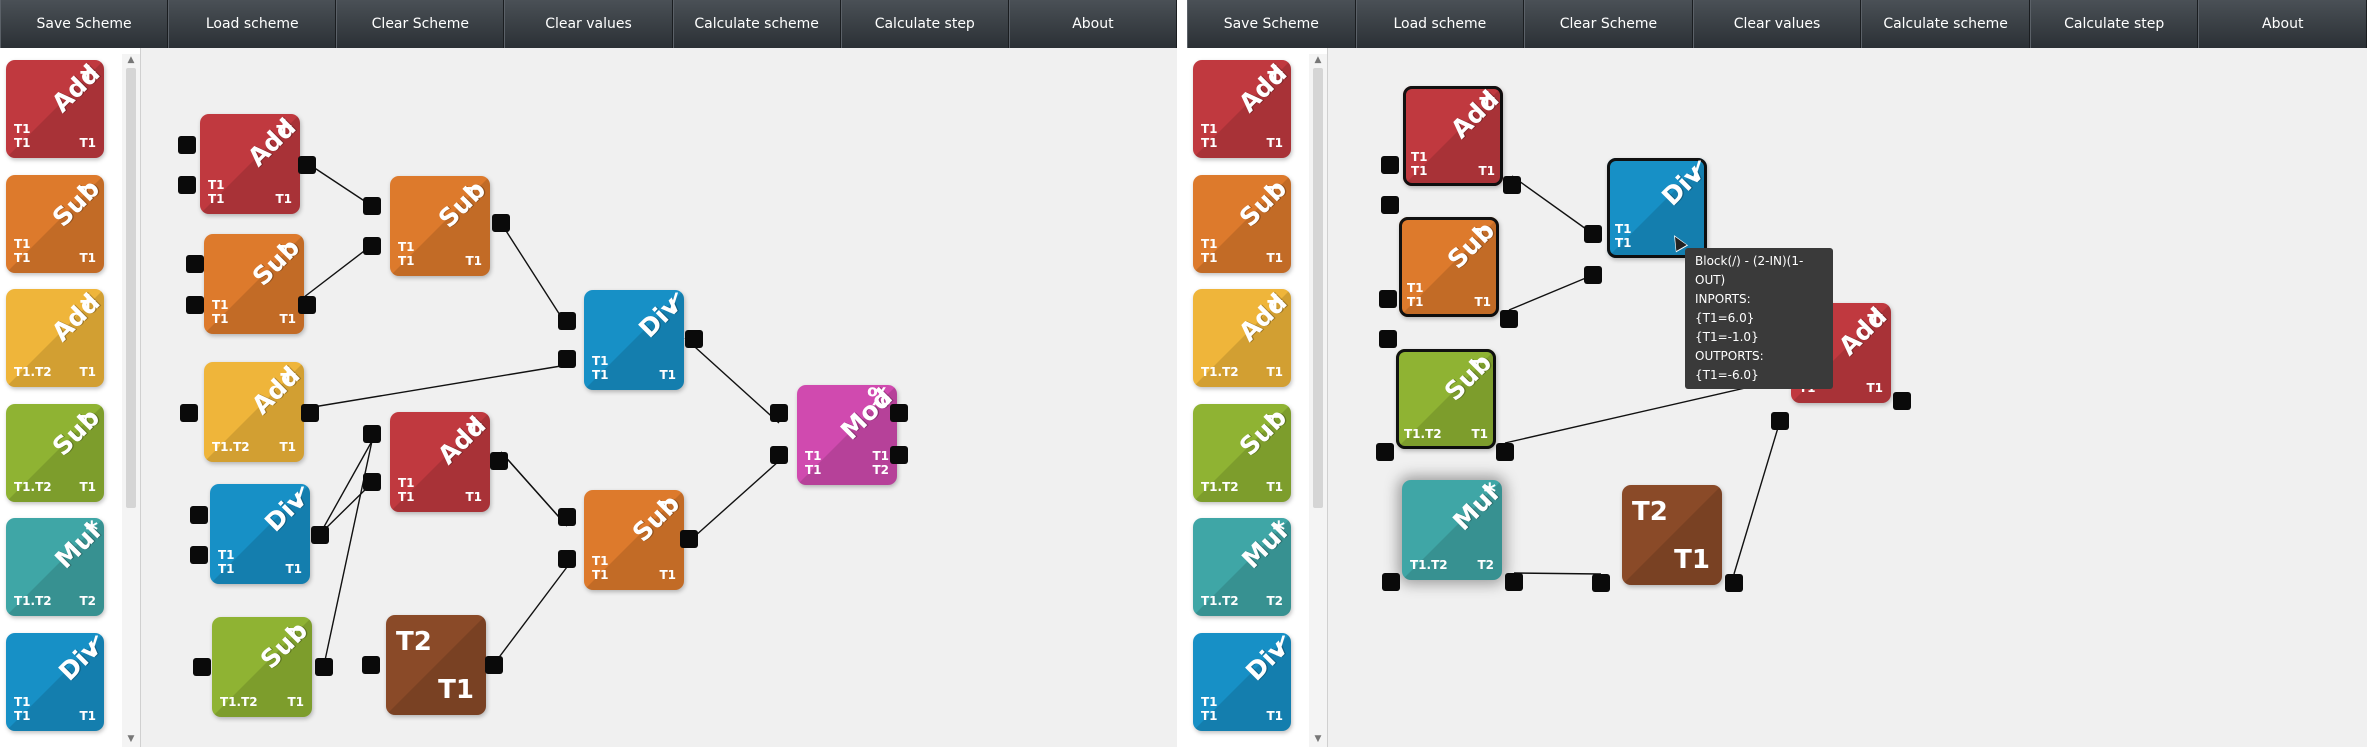 This screenshot has width=2367, height=747. I want to click on scheme-block-mul: Mul * T1.T2 T2, so click(1452, 530).